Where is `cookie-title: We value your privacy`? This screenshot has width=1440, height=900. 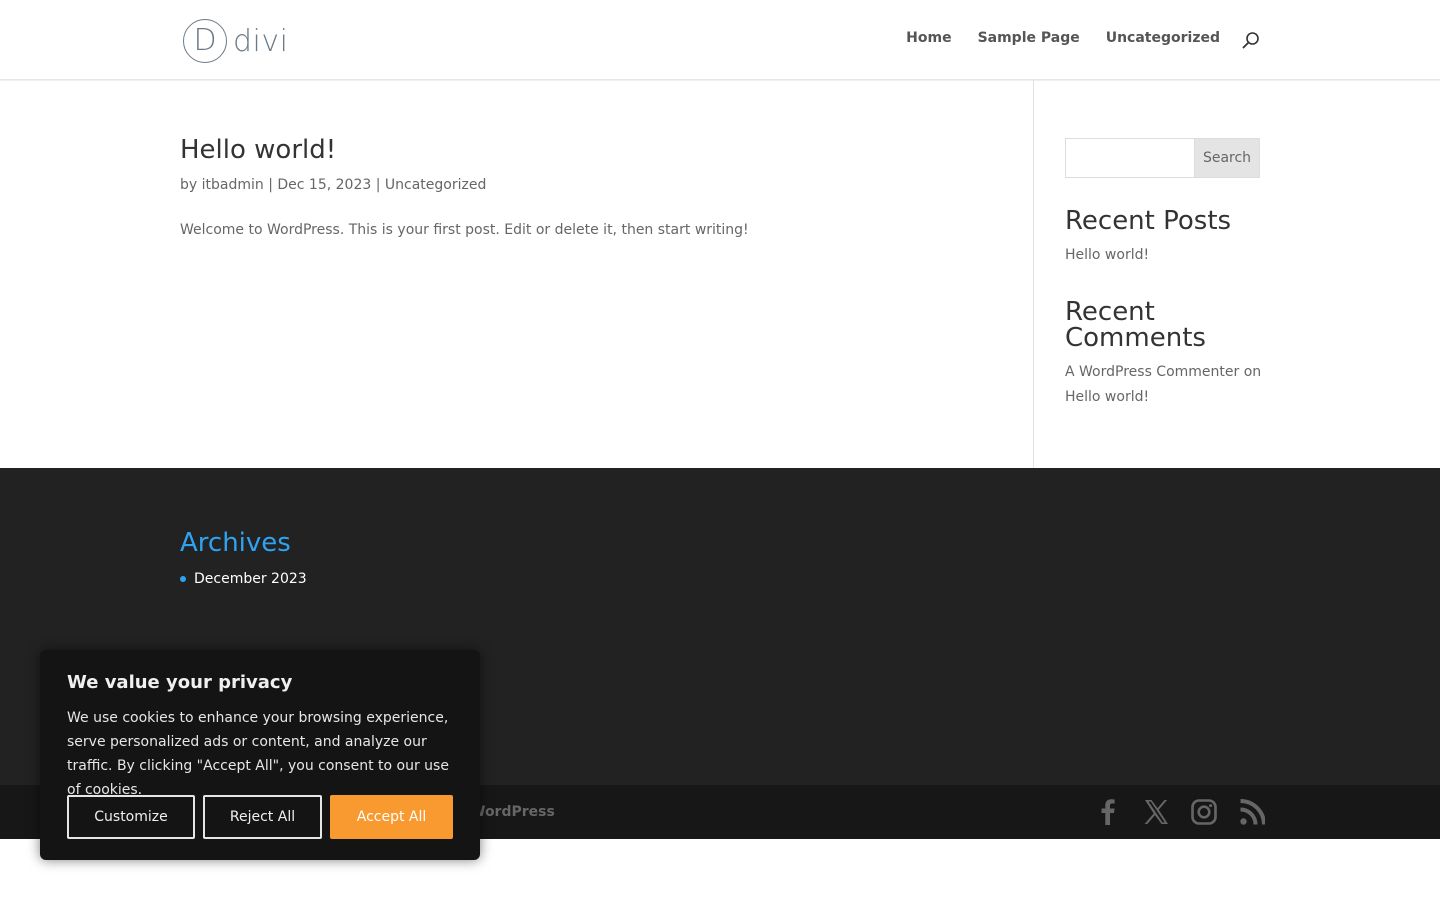 cookie-title: We value your privacy is located at coordinates (180, 682).